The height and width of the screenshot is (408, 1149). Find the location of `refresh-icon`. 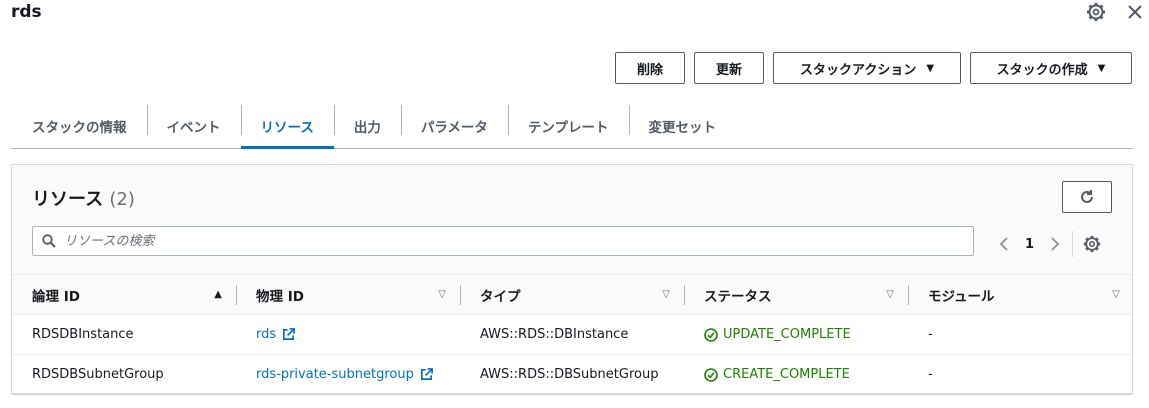

refresh-icon is located at coordinates (1087, 196).